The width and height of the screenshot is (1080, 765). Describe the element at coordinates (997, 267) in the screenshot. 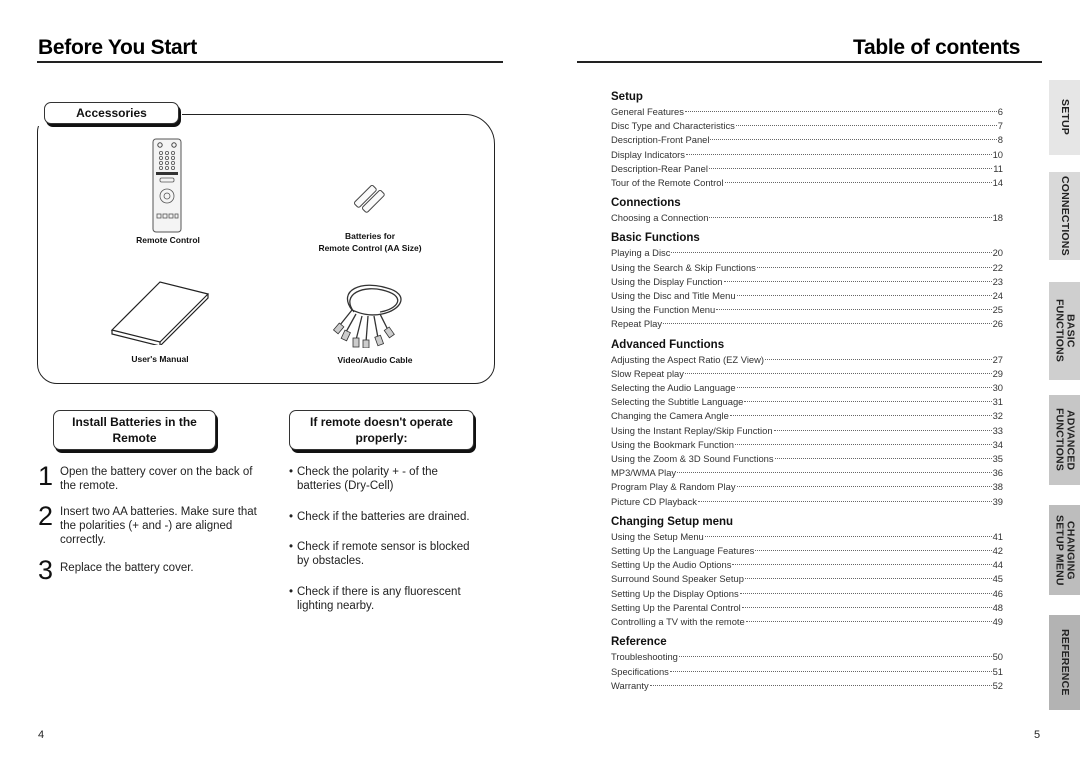

I see `toc-entry-page: 22` at that location.